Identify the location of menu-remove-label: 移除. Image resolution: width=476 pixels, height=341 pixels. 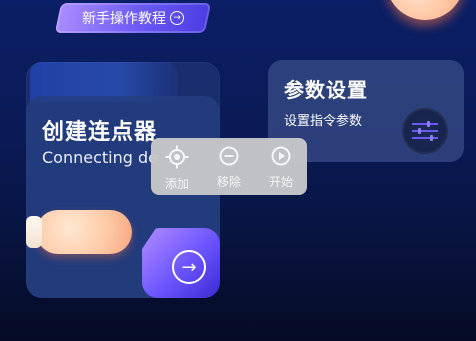
(228, 182).